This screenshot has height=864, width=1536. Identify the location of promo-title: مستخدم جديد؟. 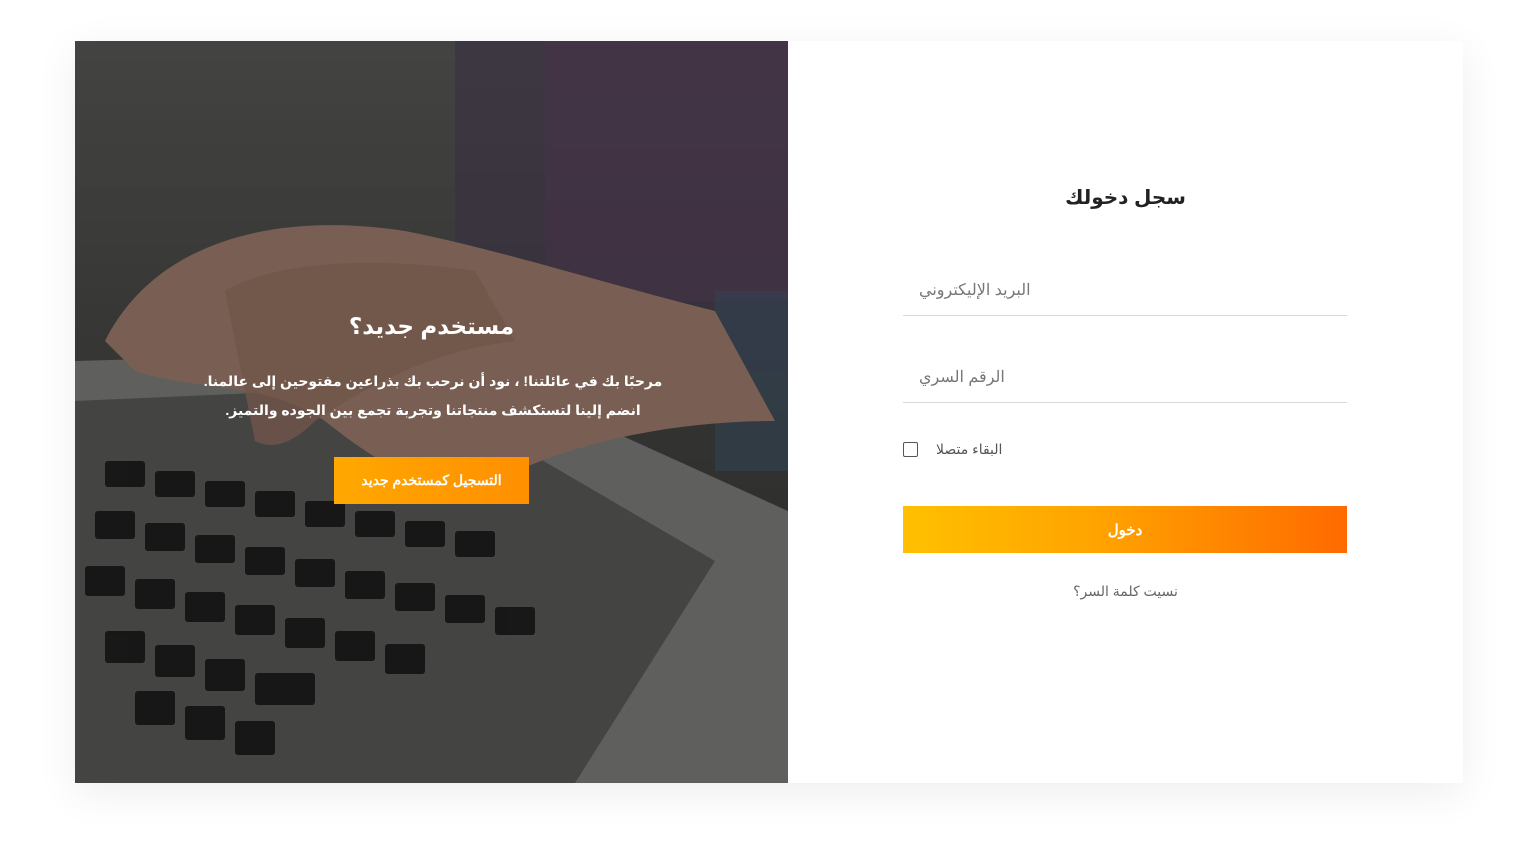
(431, 326).